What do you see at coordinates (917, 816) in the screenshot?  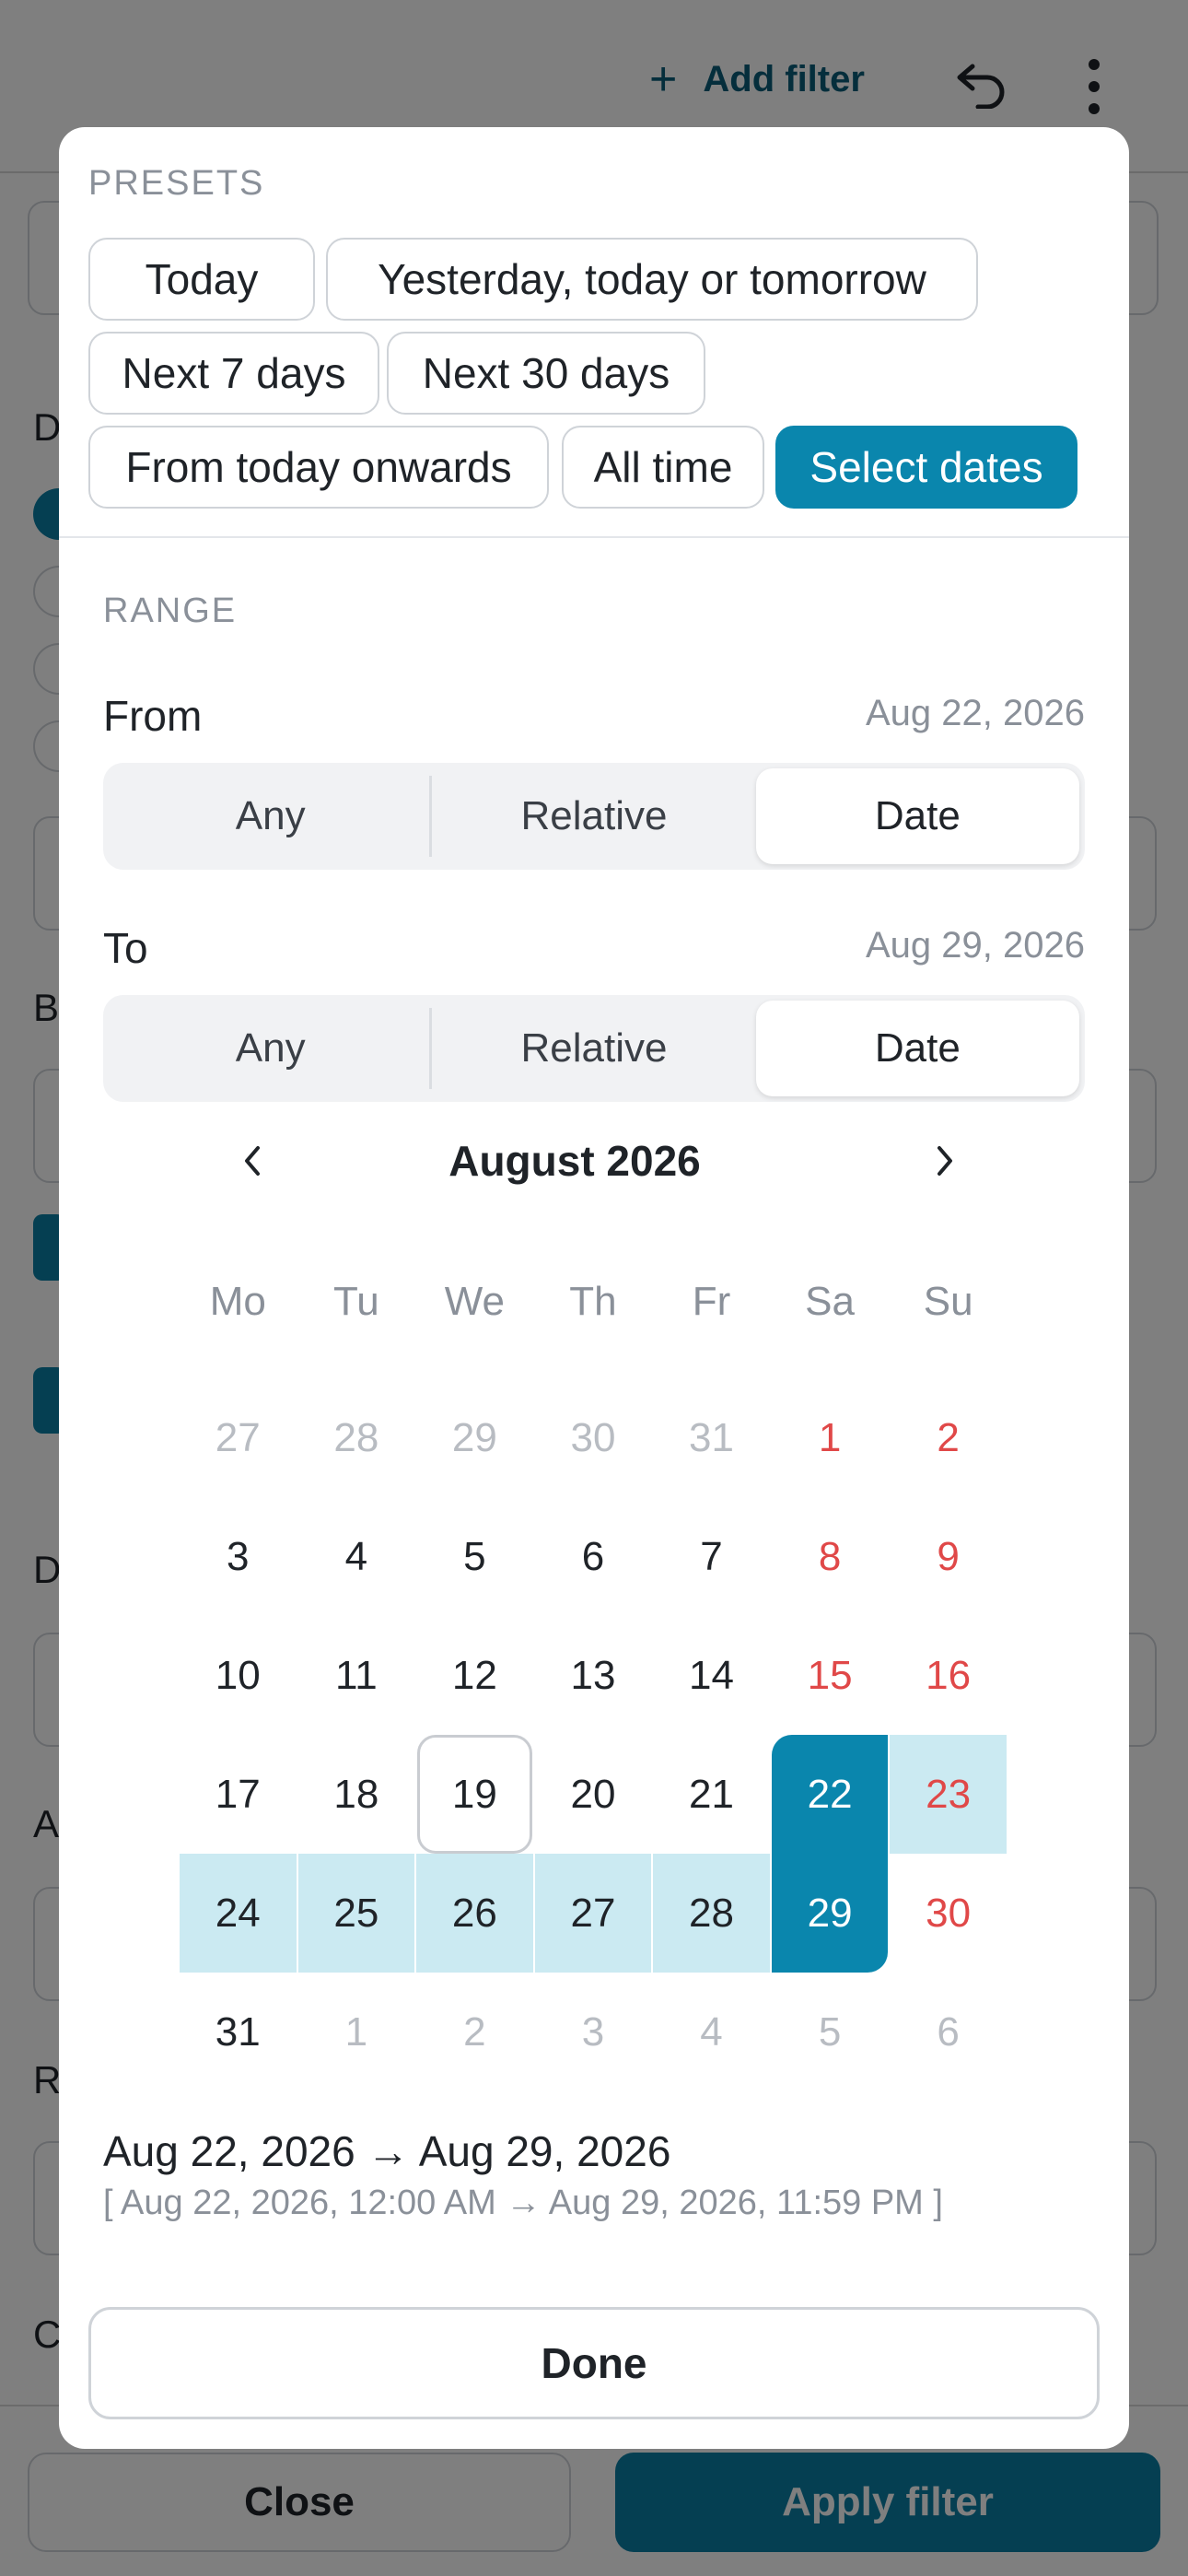 I see `from-option-date: Date` at bounding box center [917, 816].